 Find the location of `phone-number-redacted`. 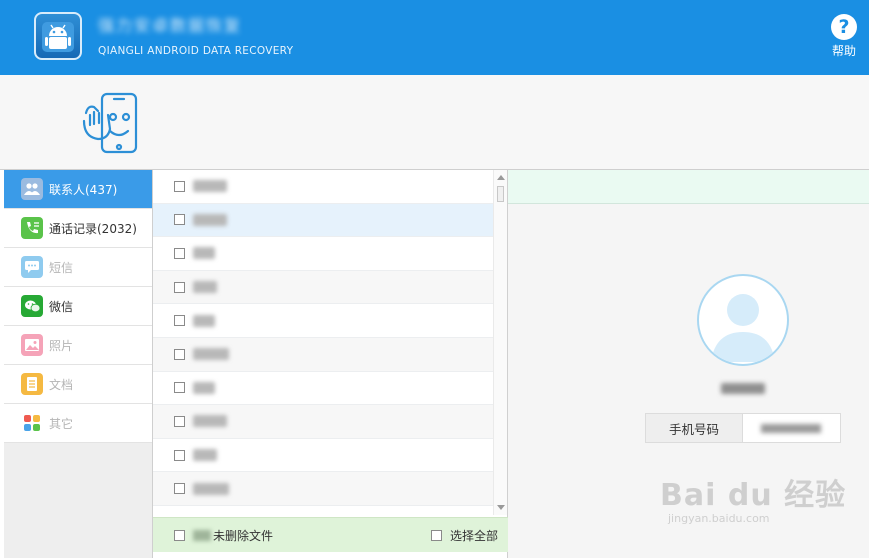

phone-number-redacted is located at coordinates (791, 428).